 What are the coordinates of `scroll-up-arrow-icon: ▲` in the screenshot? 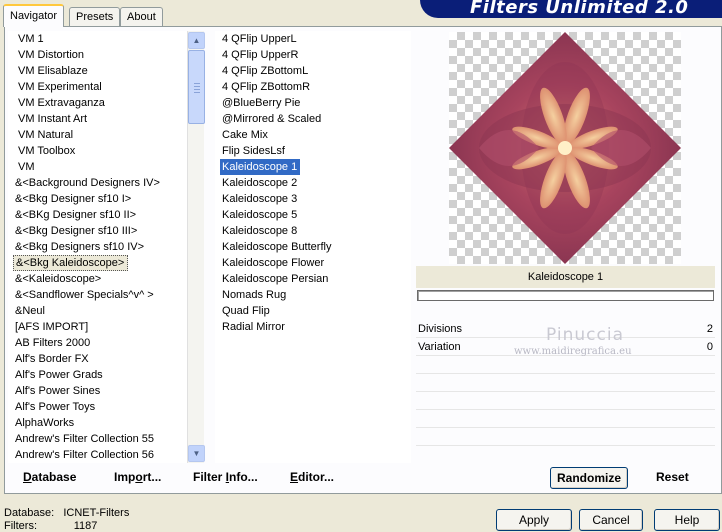 It's located at (196, 40).